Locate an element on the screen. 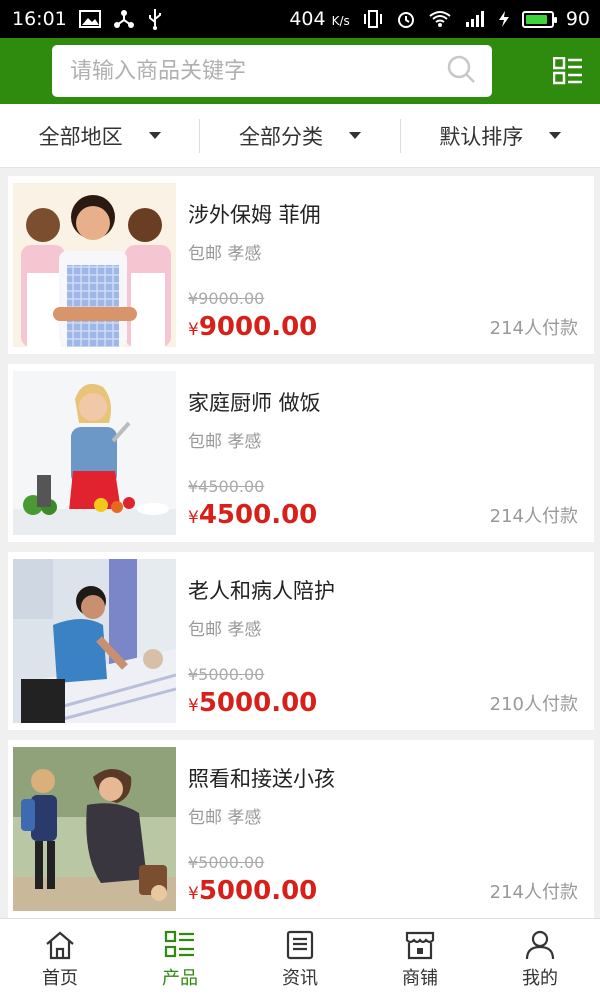 This screenshot has height=1000, width=600. vibrate-icon is located at coordinates (373, 19).